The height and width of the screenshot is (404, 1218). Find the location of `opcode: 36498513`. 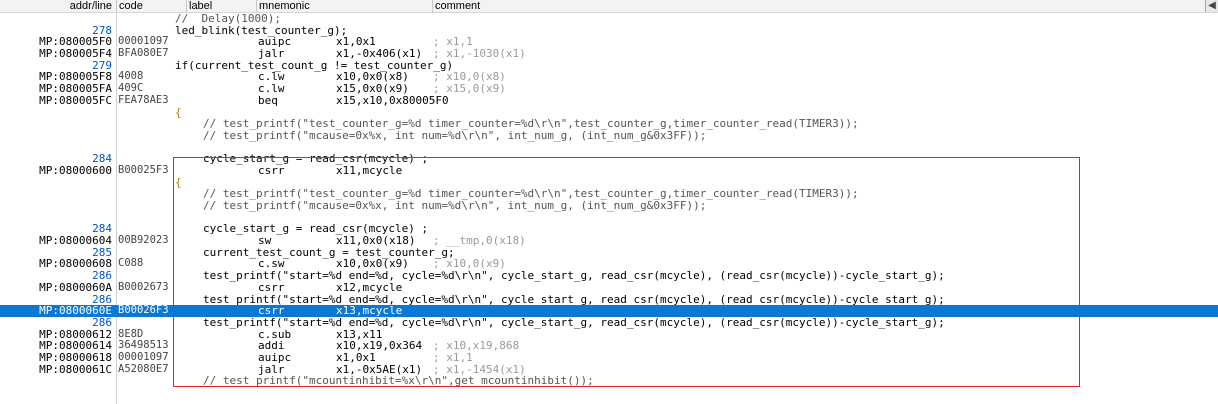

opcode: 36498513 is located at coordinates (143, 346).